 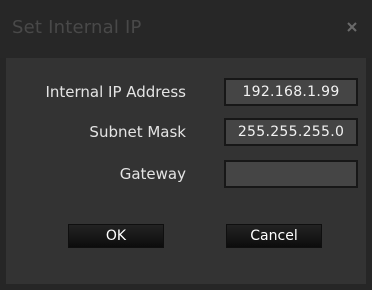 What do you see at coordinates (291, 132) in the screenshot?
I see `subnet-mask-input` at bounding box center [291, 132].